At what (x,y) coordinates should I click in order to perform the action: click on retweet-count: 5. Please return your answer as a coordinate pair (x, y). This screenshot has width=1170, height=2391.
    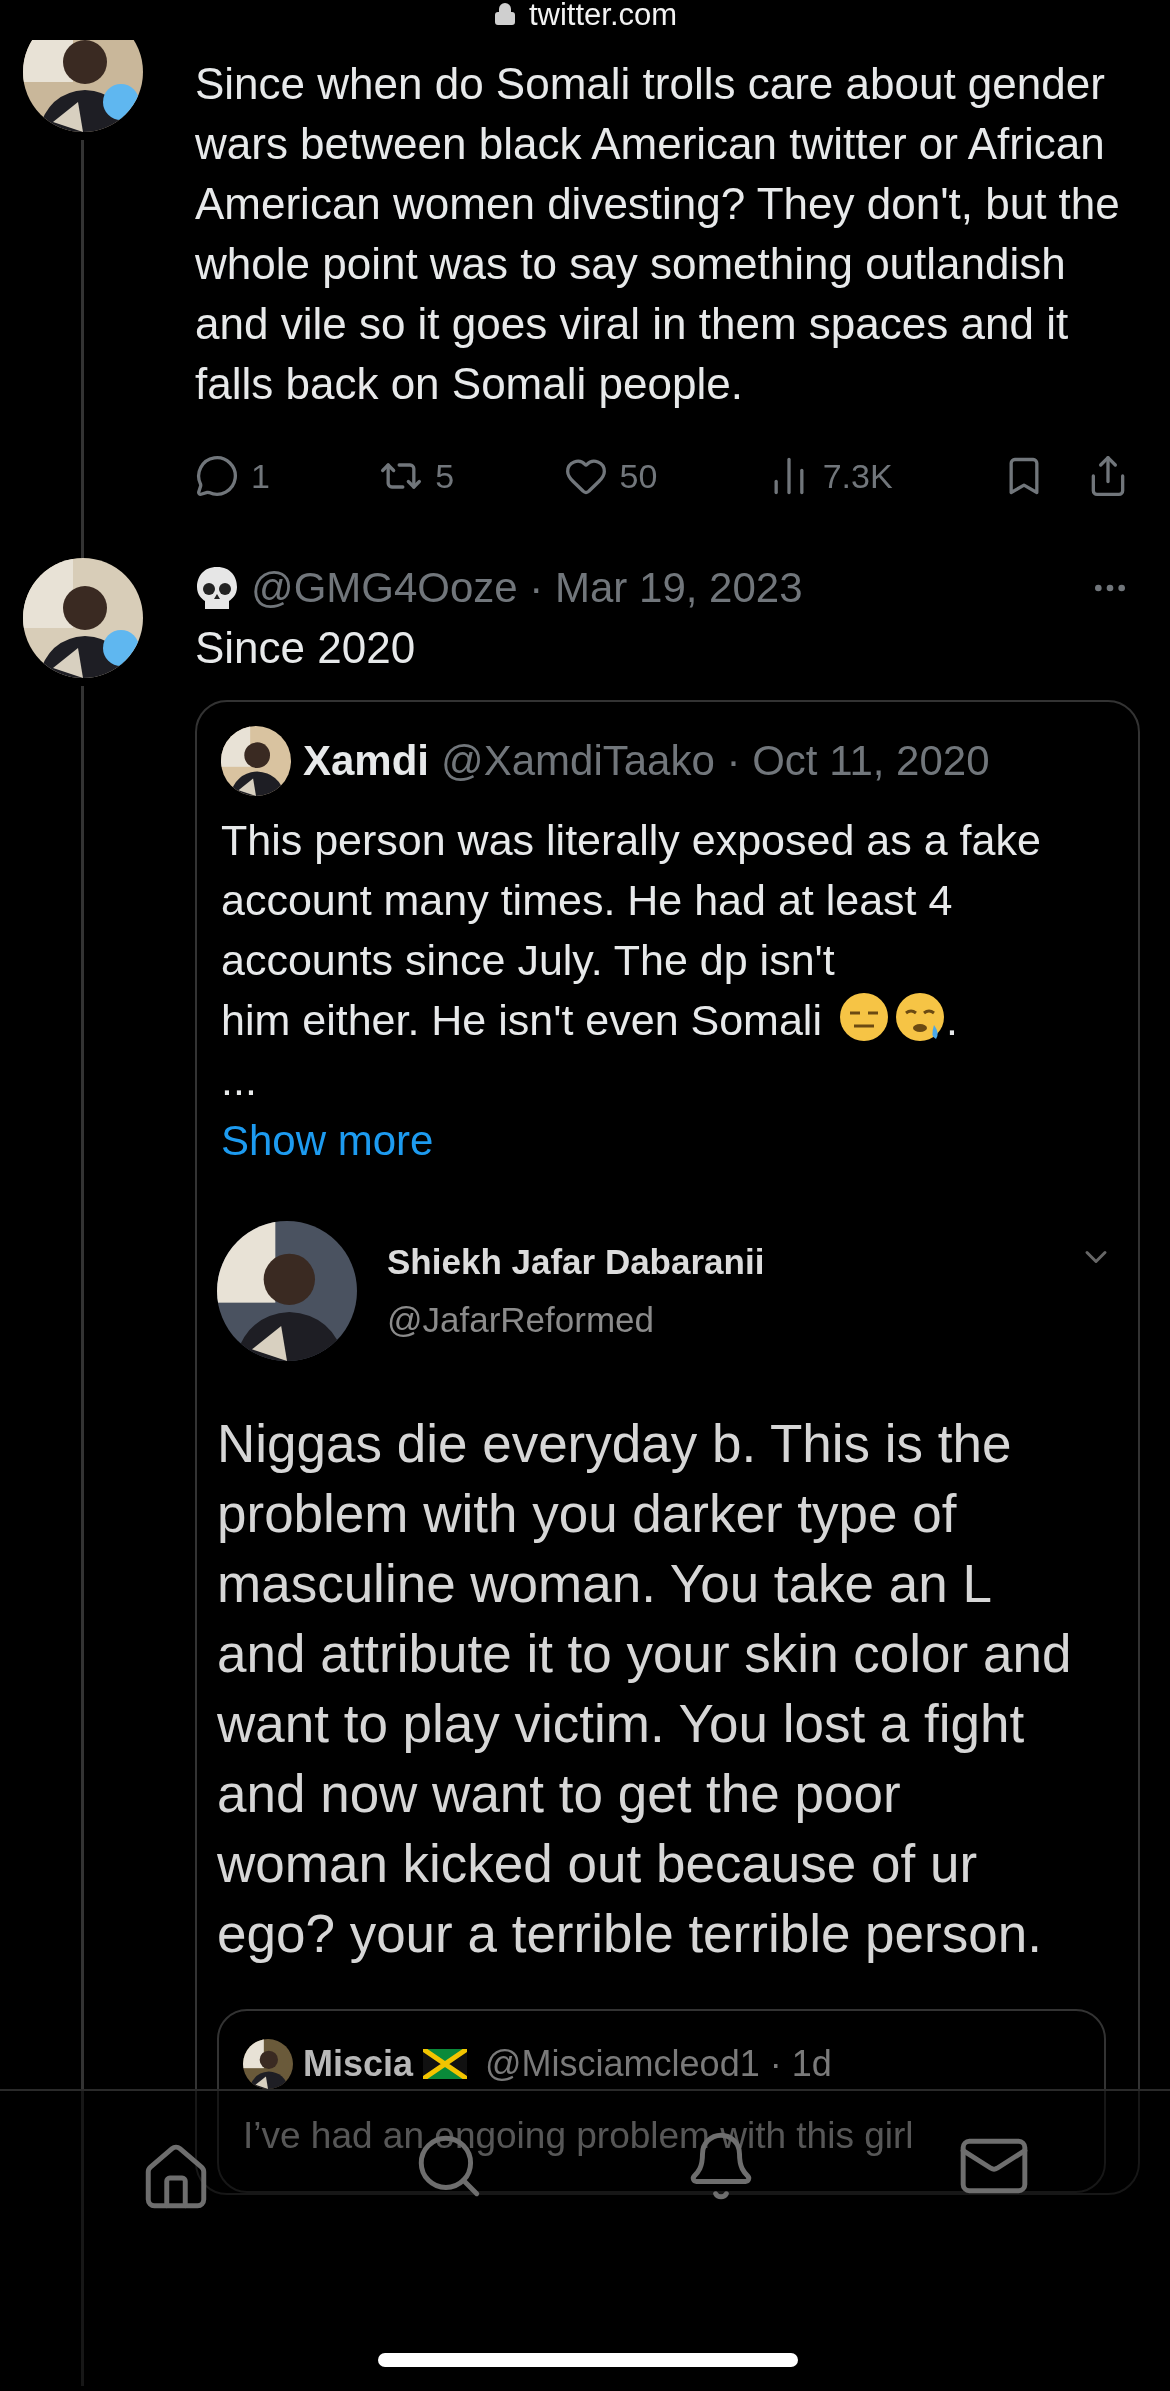
    Looking at the image, I should click on (445, 476).